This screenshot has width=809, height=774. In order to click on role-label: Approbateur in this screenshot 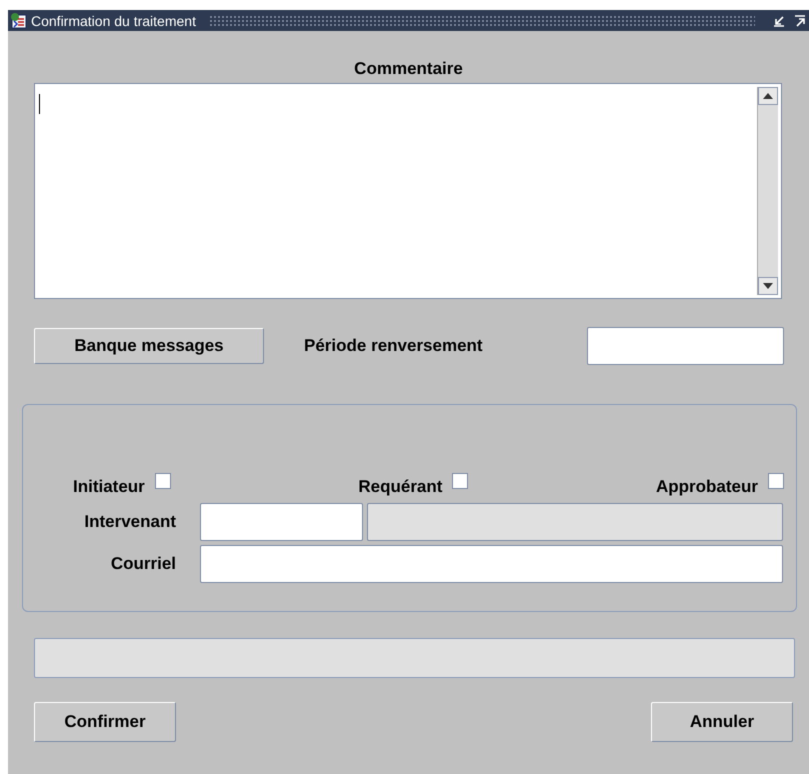, I will do `click(707, 487)`.